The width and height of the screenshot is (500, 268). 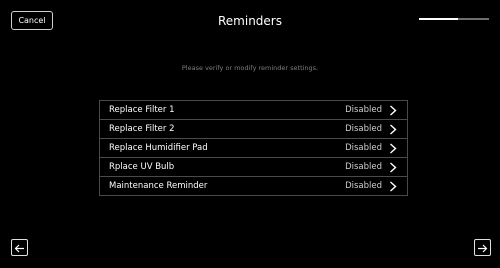 I want to click on progress-bar-fill, so click(x=438, y=19).